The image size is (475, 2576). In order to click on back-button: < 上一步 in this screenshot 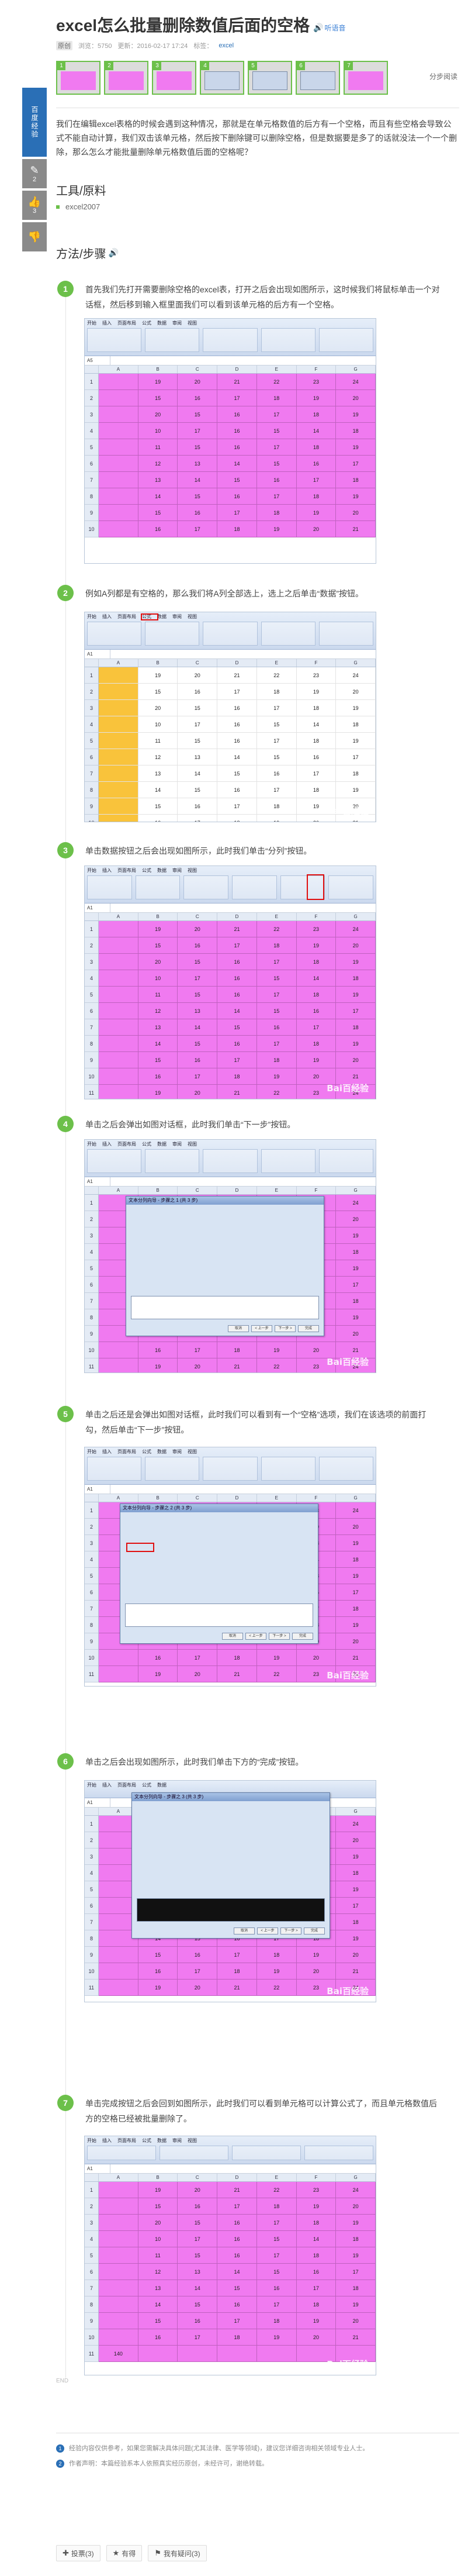, I will do `click(267, 1931)`.